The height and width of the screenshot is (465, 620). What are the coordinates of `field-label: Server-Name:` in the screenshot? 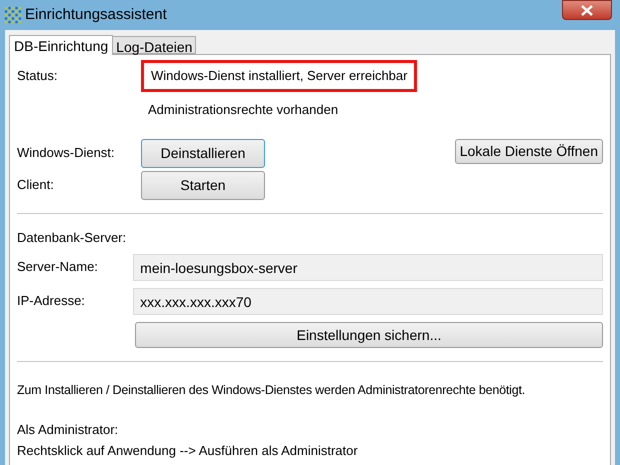 It's located at (58, 267).